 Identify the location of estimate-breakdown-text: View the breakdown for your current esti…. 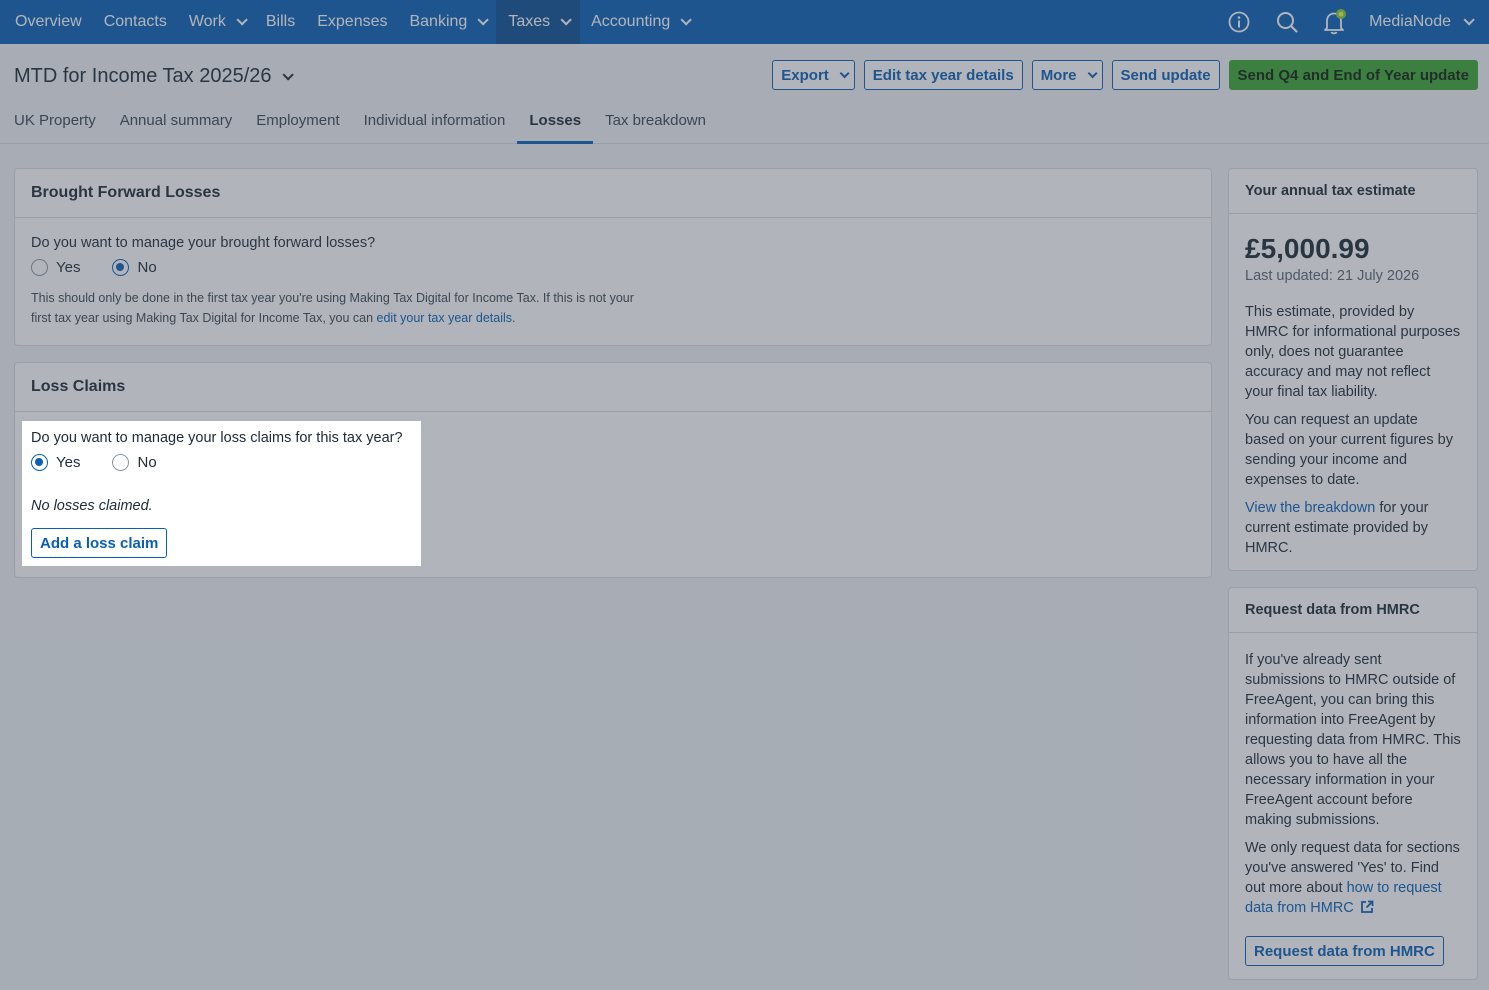
(1353, 528).